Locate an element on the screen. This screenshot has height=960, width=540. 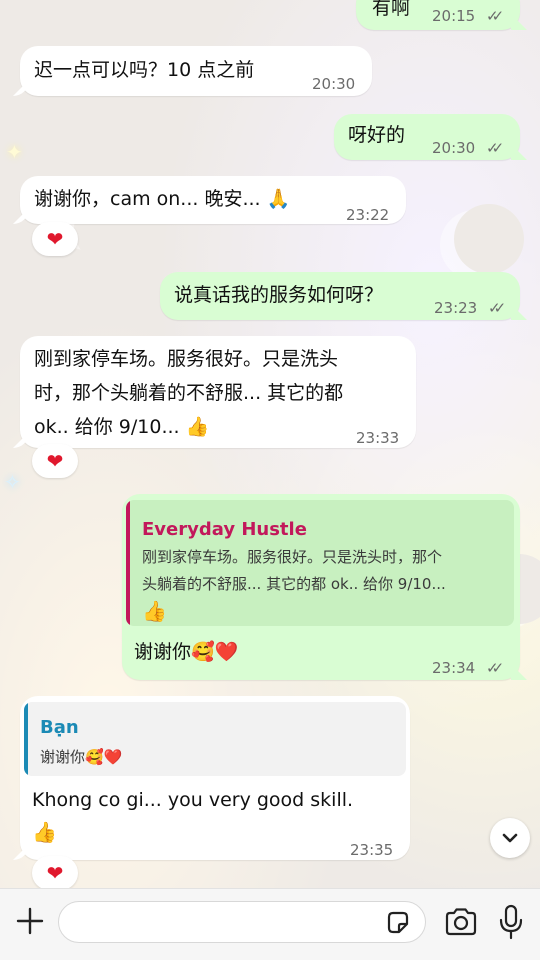
message-text: 呀好的 is located at coordinates (377, 135).